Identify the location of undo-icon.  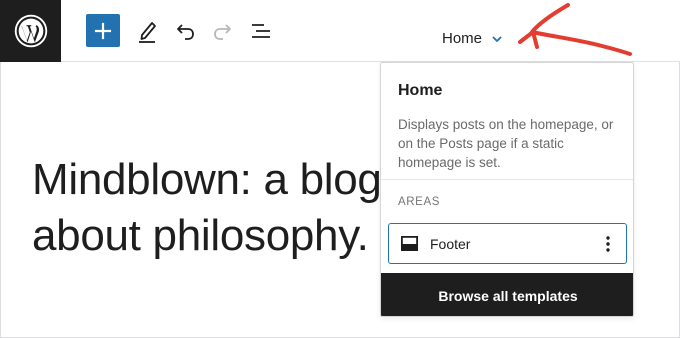
(185, 32).